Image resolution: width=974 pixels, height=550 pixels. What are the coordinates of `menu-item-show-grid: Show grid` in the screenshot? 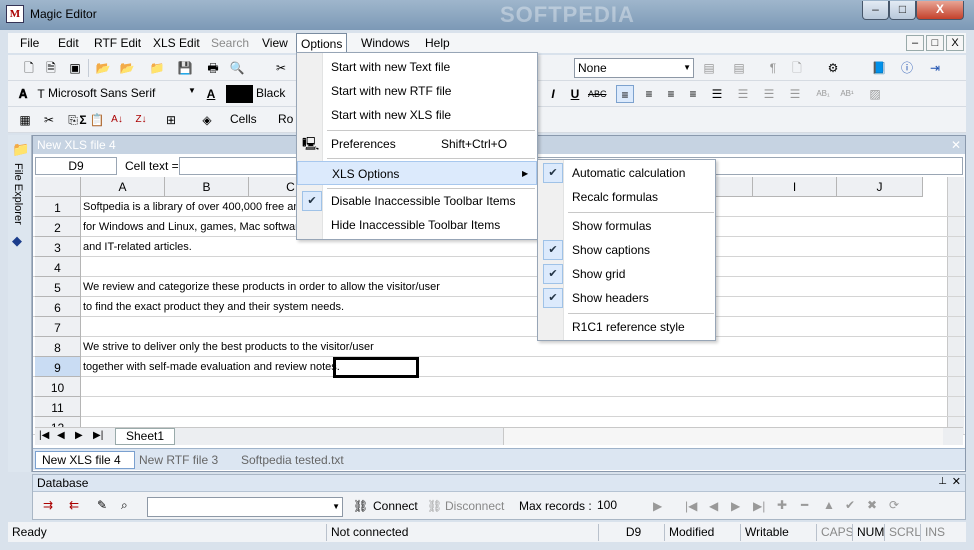 It's located at (626, 274).